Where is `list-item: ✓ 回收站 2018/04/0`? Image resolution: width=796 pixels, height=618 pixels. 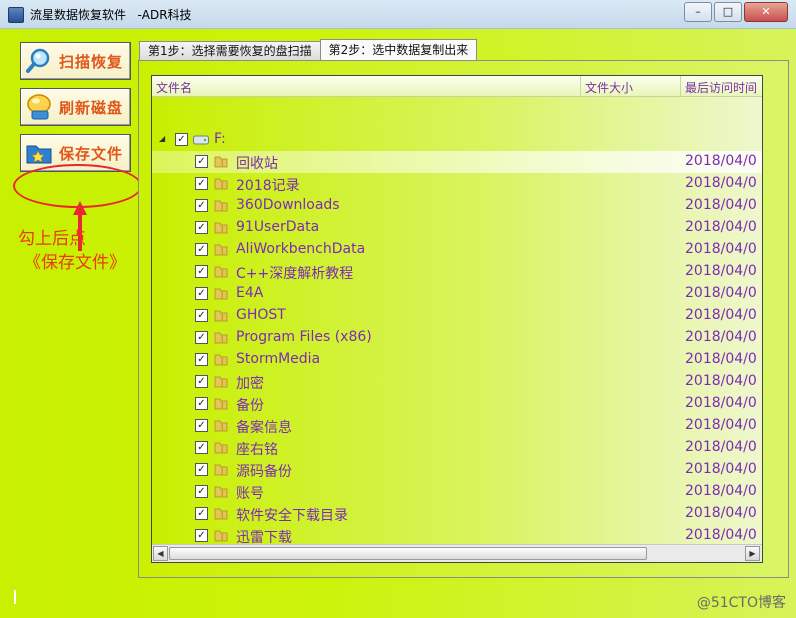
list-item: ✓ 回收站 2018/04/0 is located at coordinates (457, 162).